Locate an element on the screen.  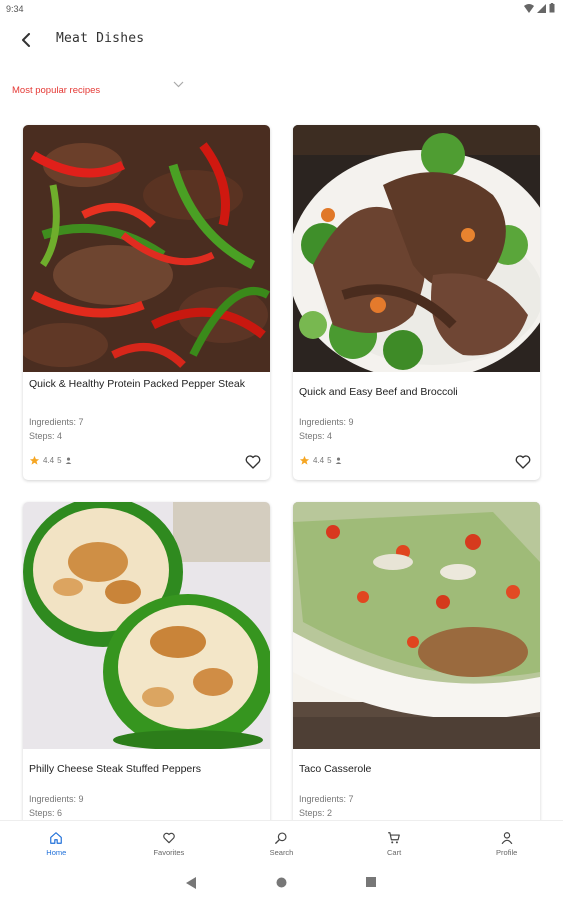
recipe-title: Taco Casserole is located at coordinates (335, 769).